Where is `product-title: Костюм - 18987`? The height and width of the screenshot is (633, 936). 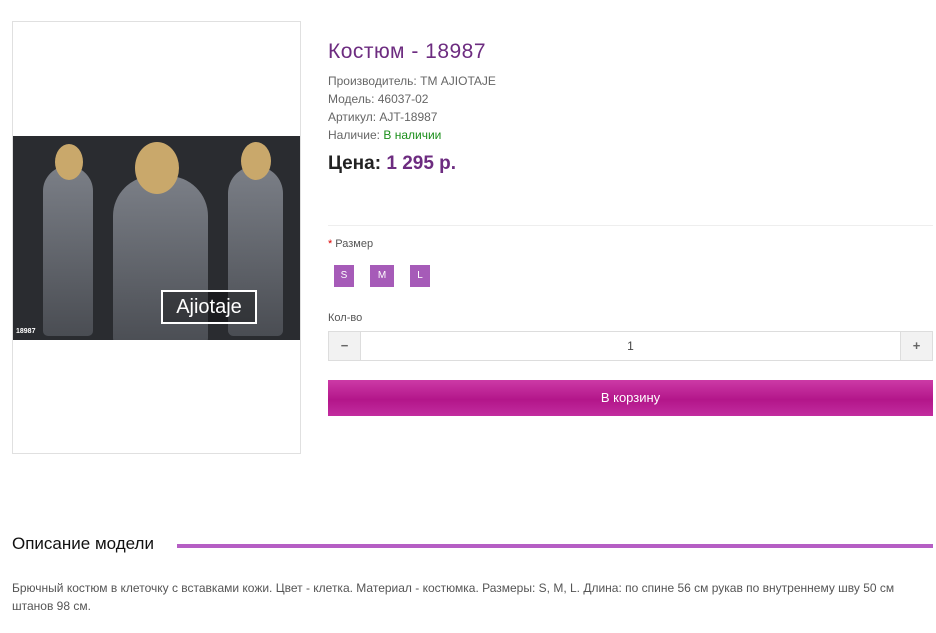
product-title: Костюм - 18987 is located at coordinates (407, 51).